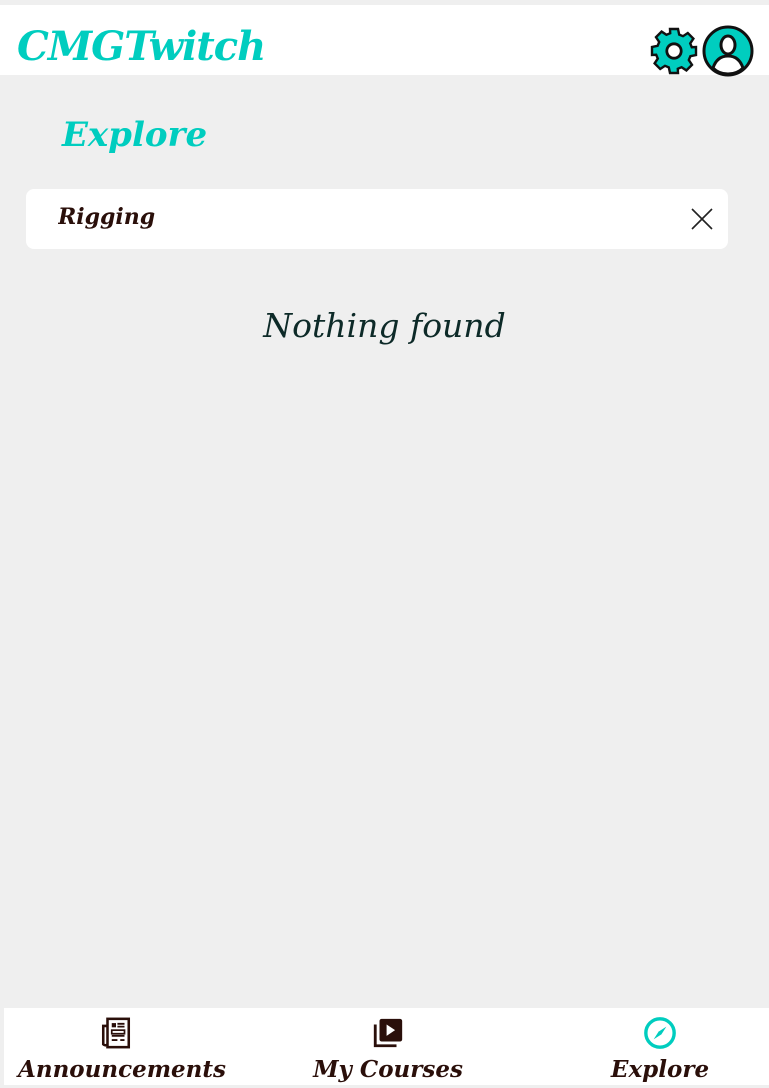 This screenshot has height=1088, width=769. I want to click on nav-announcements: Announcements, so click(122, 1049).